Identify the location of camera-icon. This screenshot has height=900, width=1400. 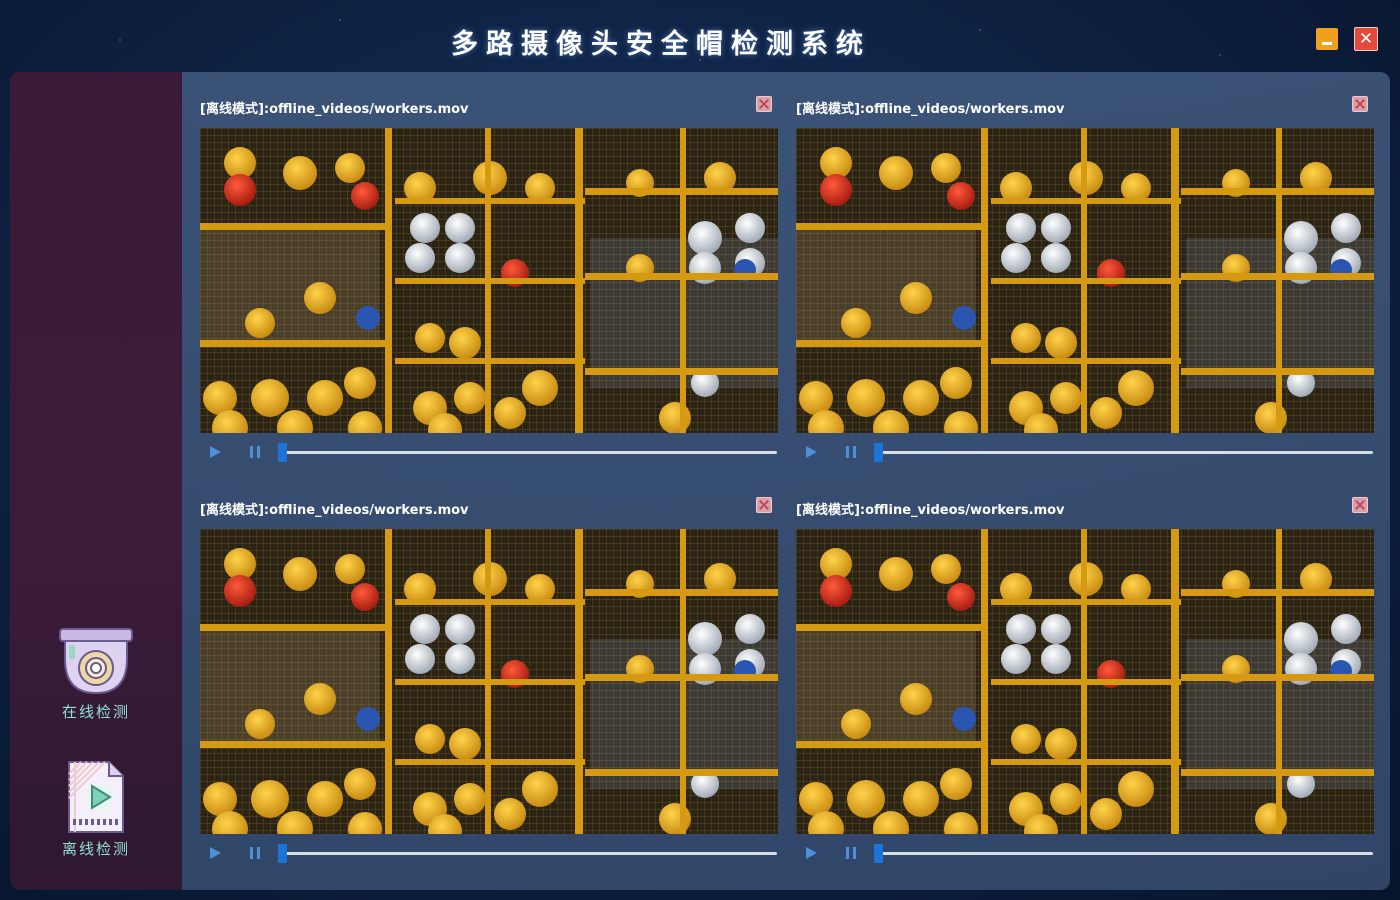
(96, 661).